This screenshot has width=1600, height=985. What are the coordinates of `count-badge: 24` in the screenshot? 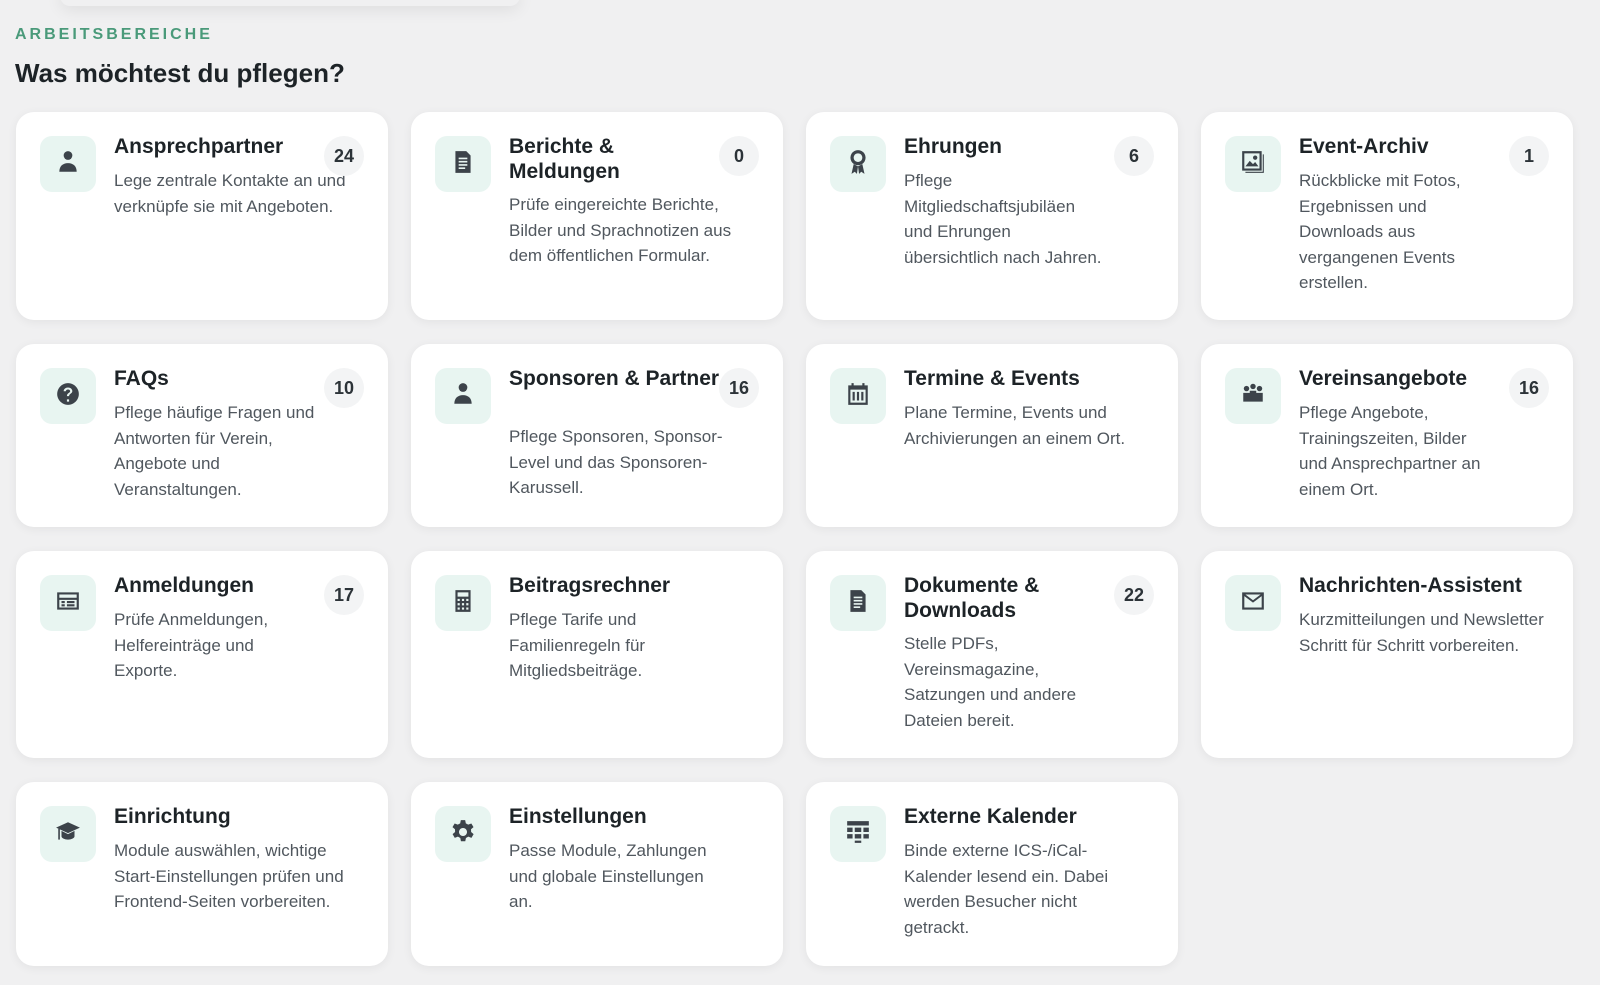 It's located at (344, 156).